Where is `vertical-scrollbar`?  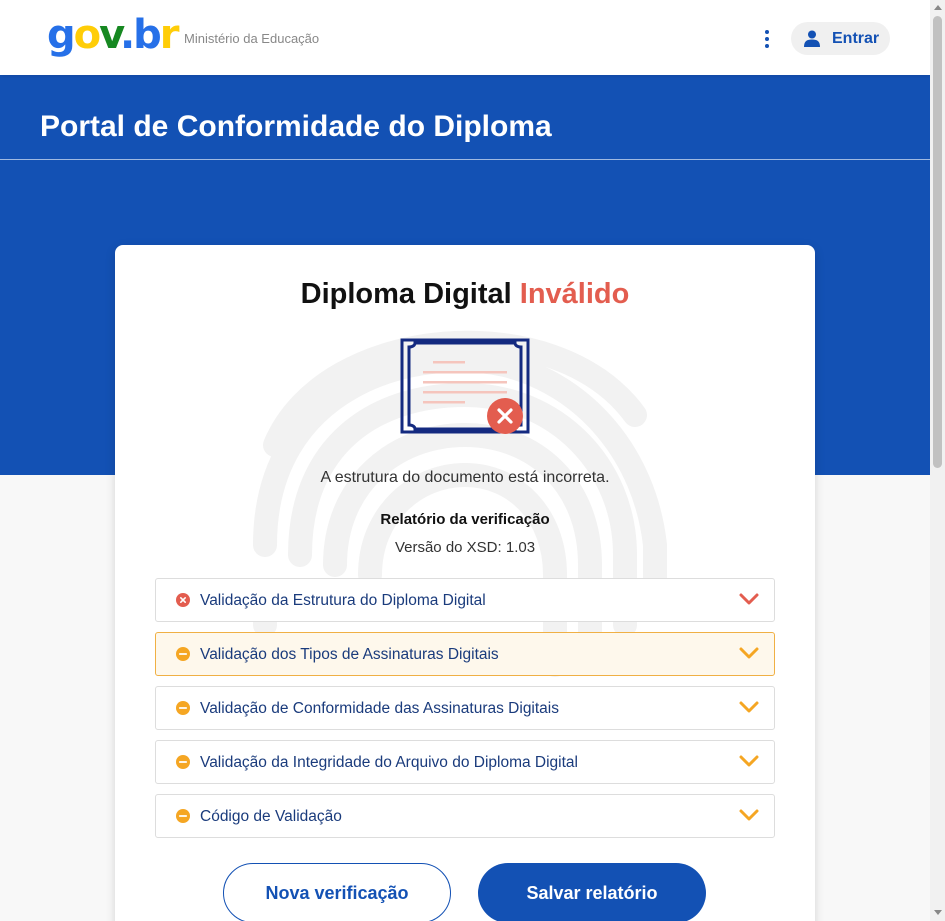
vertical-scrollbar is located at coordinates (937, 460).